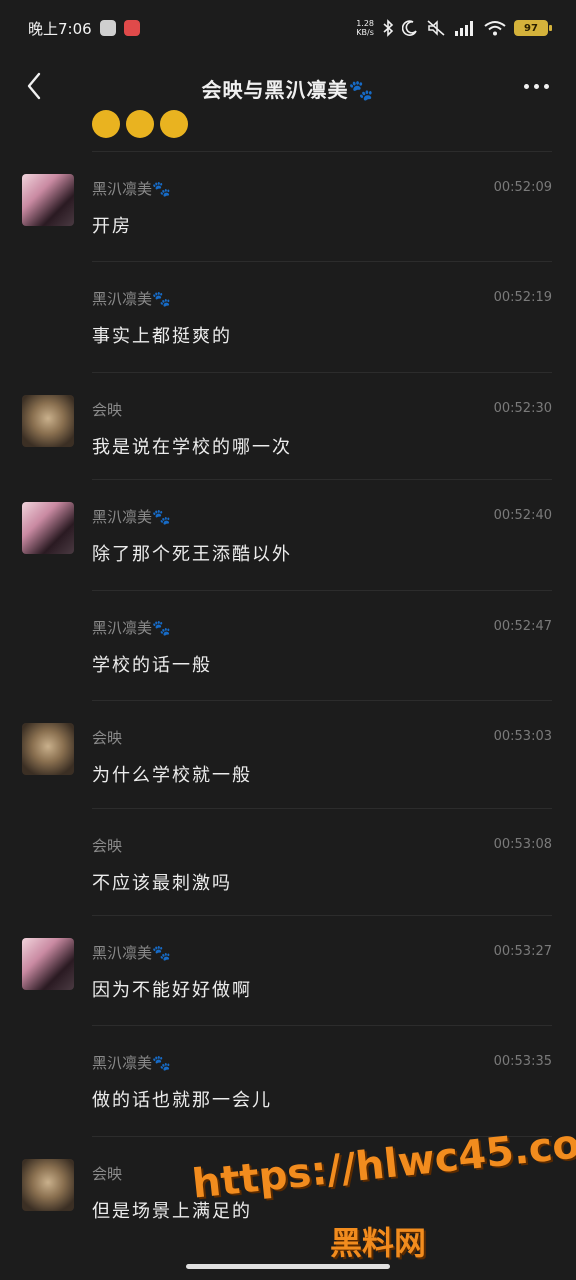  Describe the element at coordinates (533, 28) in the screenshot. I see `battery-indicator: 97` at that location.